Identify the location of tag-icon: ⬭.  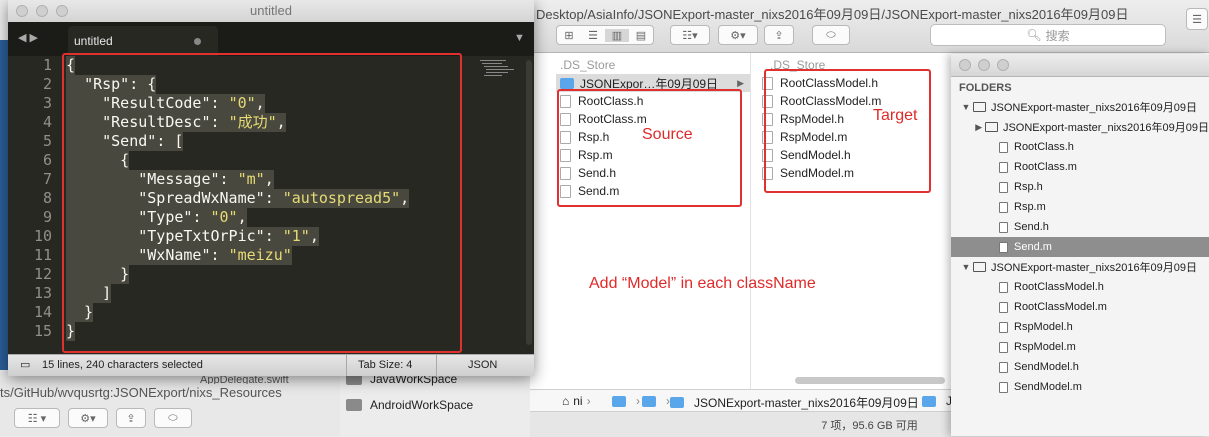
(831, 34).